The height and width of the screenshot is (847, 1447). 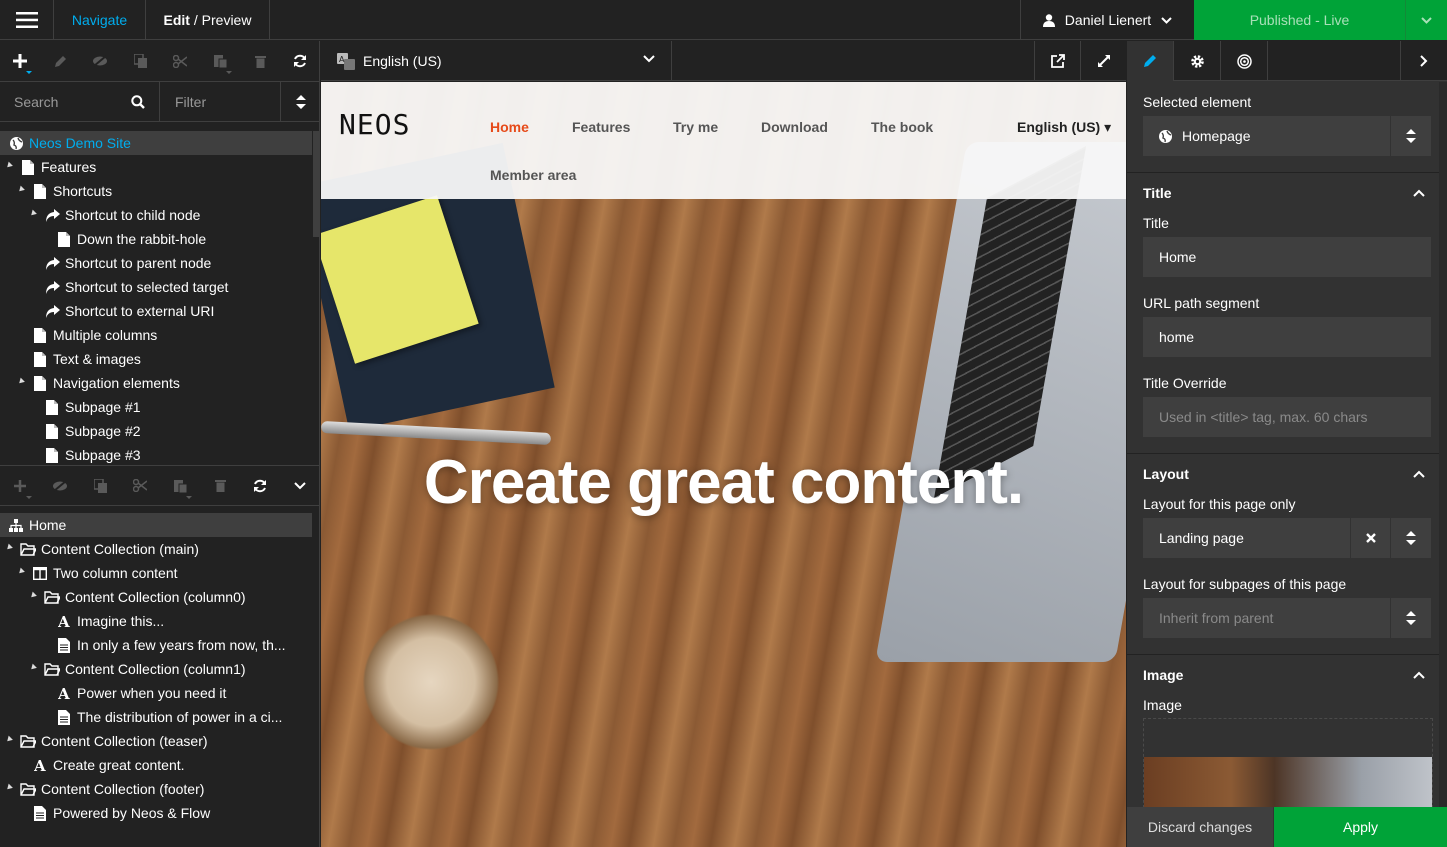 What do you see at coordinates (260, 61) in the screenshot?
I see `delete-page-button` at bounding box center [260, 61].